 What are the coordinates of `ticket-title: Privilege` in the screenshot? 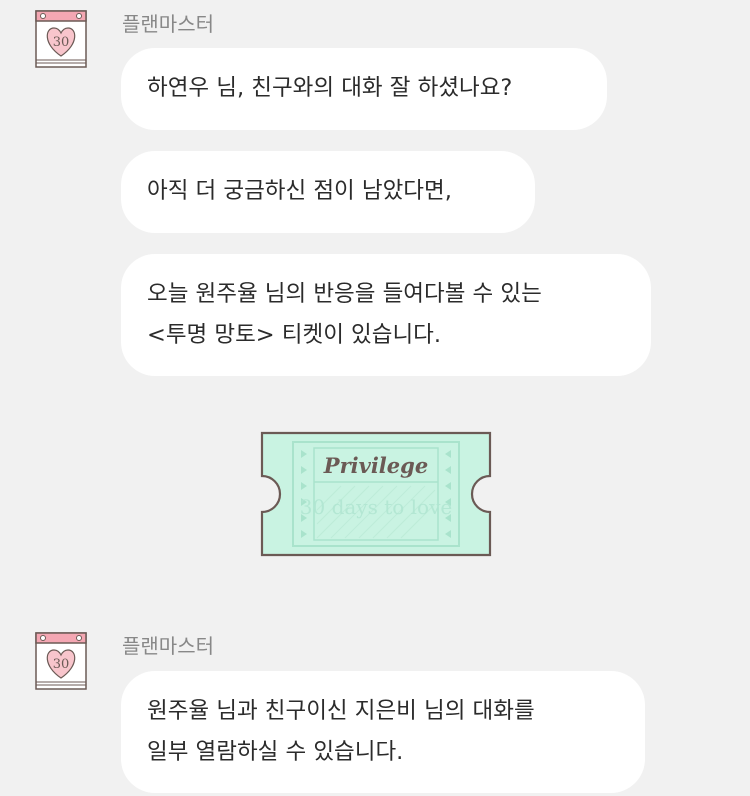 It's located at (375, 465).